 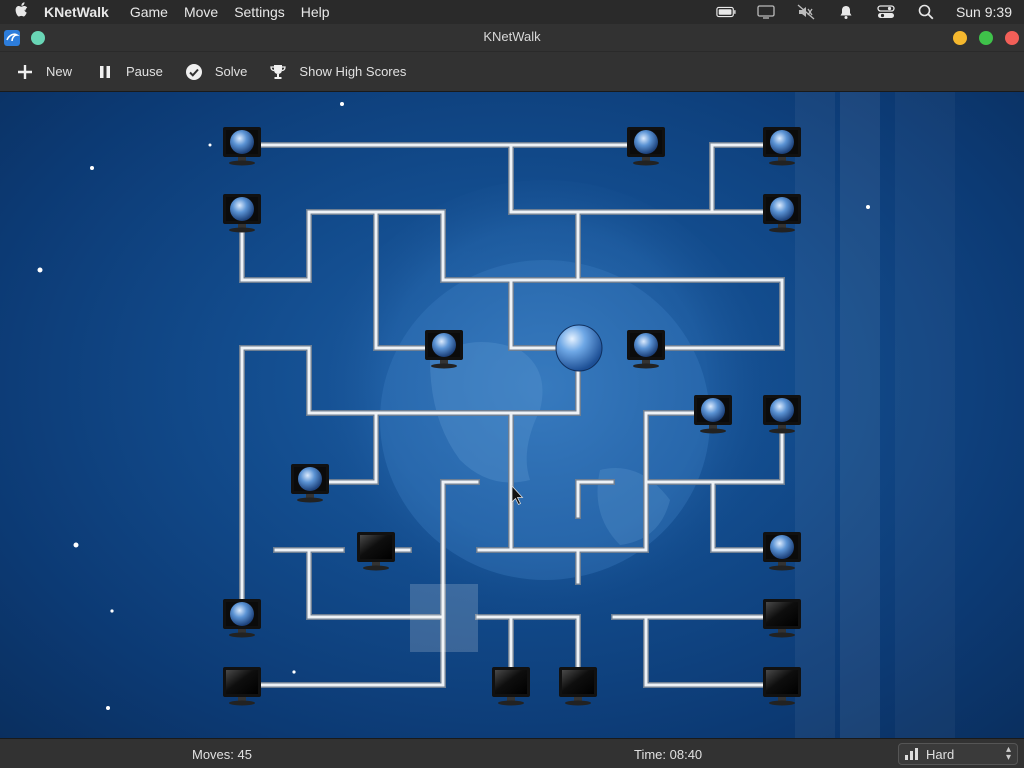 I want to click on solve-label: Solve, so click(x=231, y=71).